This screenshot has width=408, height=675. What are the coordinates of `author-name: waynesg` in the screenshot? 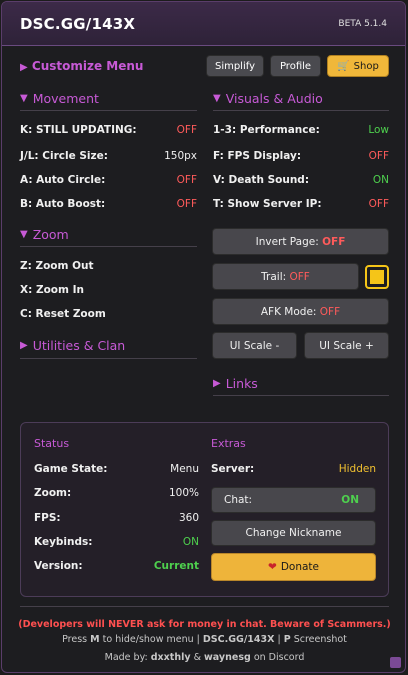 It's located at (227, 657).